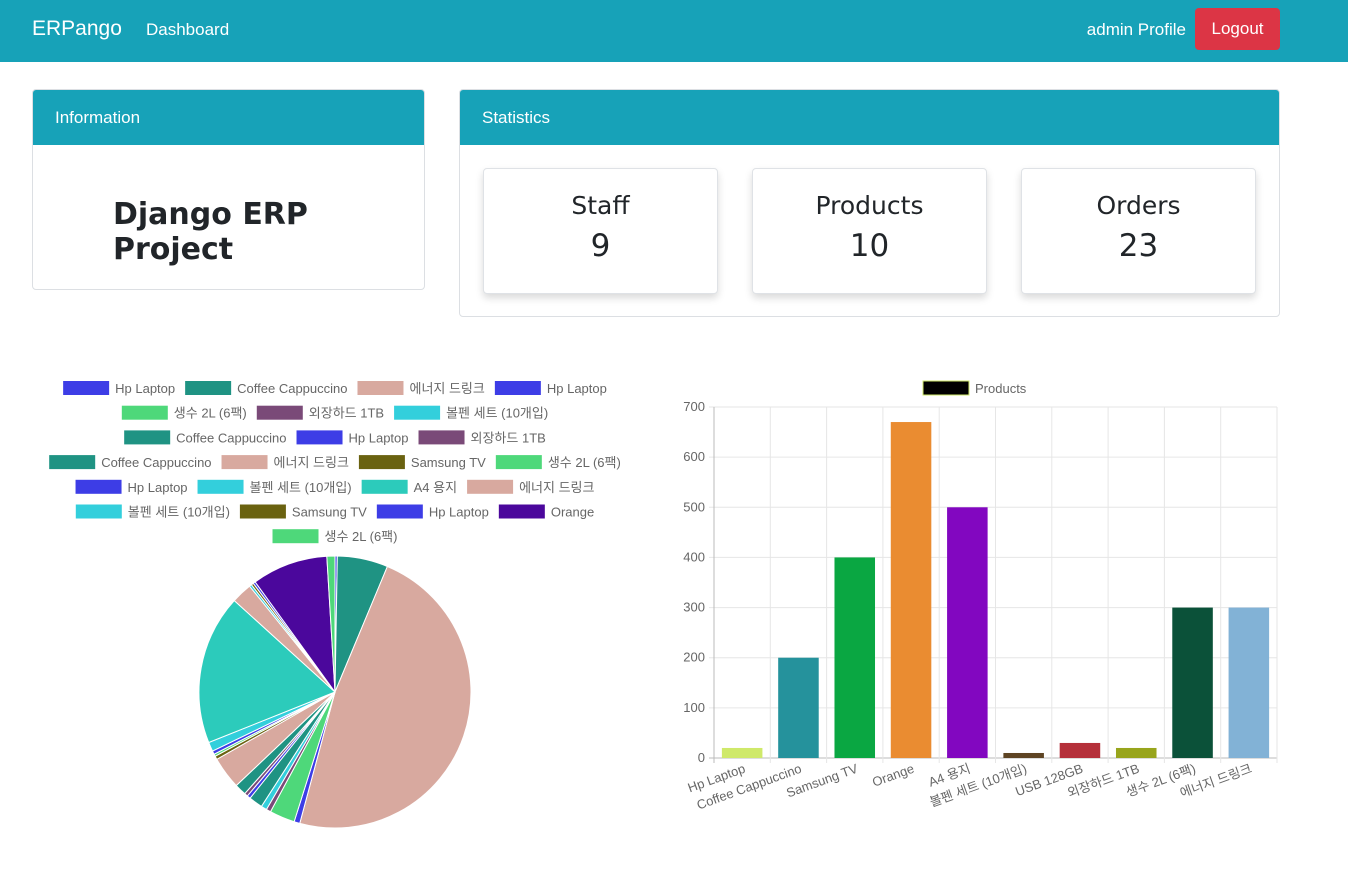  I want to click on bar-y-tick-label: 300, so click(694, 607).